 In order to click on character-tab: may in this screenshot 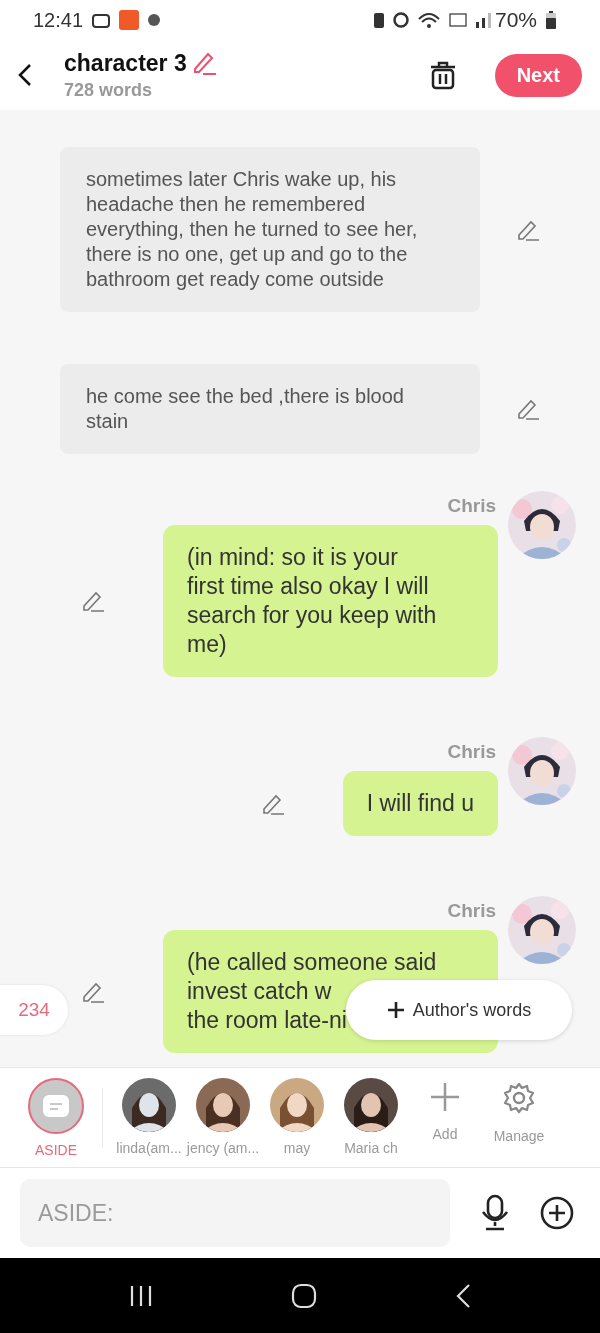, I will do `click(297, 1117)`.